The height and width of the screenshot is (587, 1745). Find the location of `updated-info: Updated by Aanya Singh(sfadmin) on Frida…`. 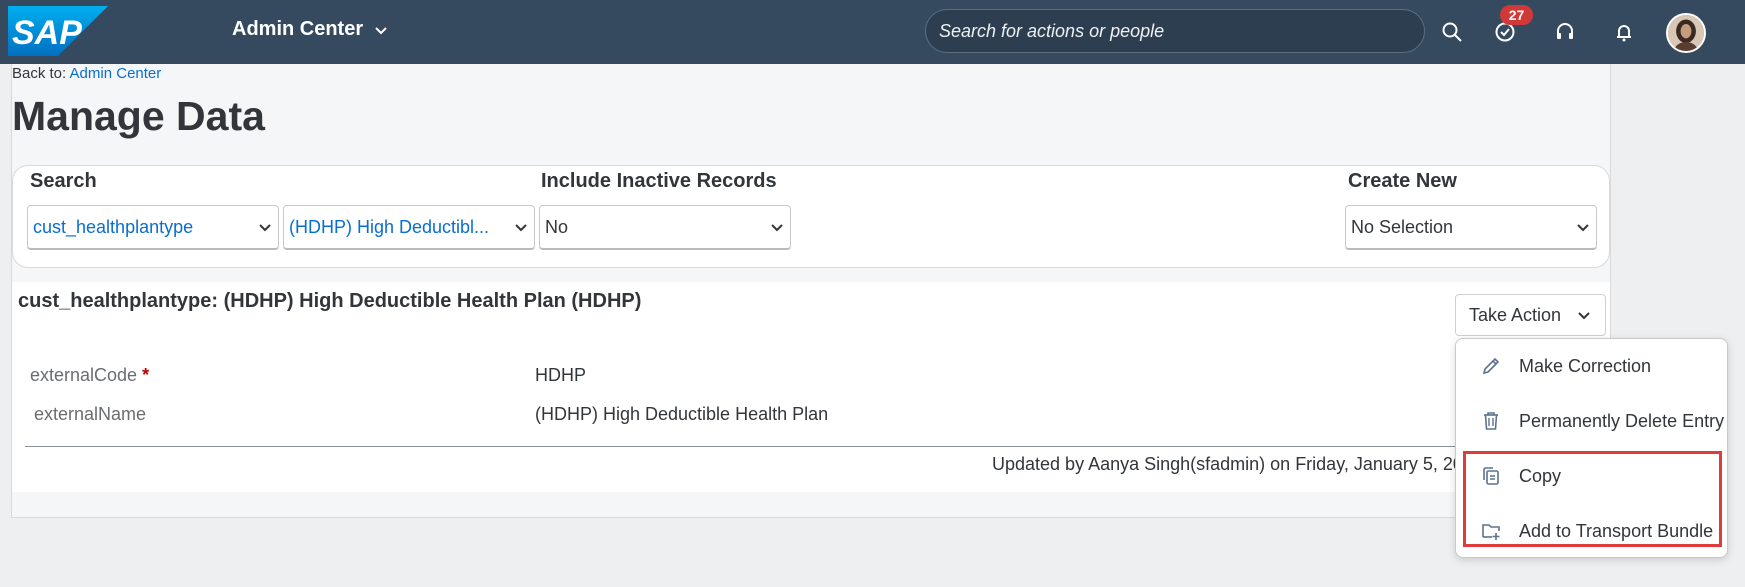

updated-info: Updated by Aanya Singh(sfadmin) on Frida… is located at coordinates (1224, 464).